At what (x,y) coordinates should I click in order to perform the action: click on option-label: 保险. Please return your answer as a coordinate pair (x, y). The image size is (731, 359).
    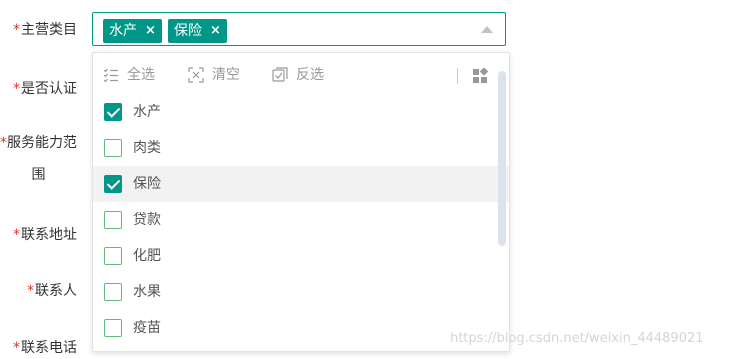
    Looking at the image, I should click on (147, 184).